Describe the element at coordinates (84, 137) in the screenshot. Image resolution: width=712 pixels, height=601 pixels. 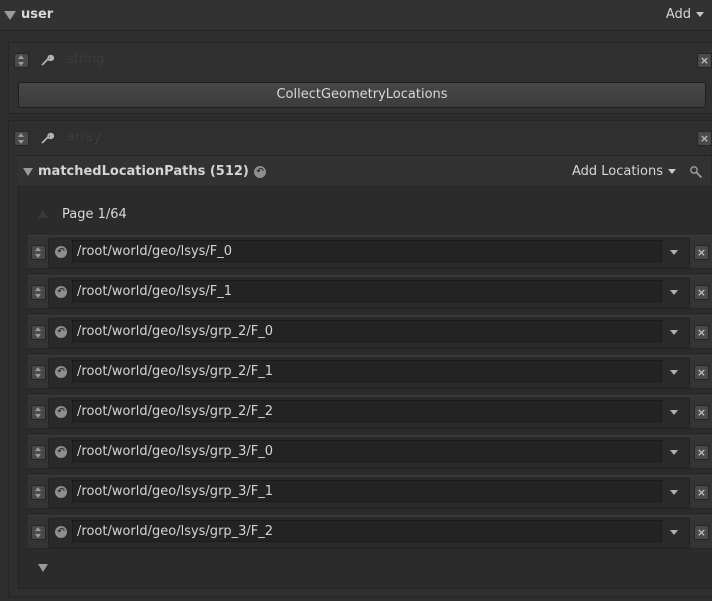
I see `array-param-label: array` at that location.